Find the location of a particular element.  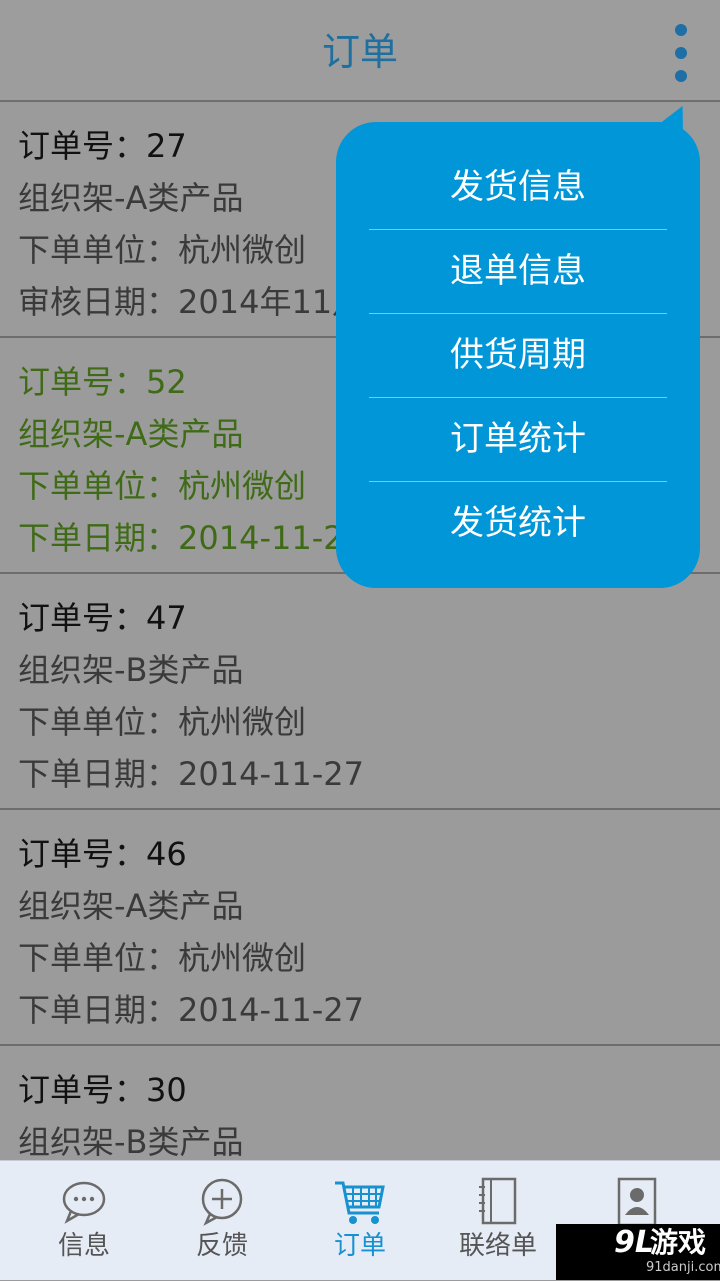

tab-label: 信息 is located at coordinates (83, 1246).